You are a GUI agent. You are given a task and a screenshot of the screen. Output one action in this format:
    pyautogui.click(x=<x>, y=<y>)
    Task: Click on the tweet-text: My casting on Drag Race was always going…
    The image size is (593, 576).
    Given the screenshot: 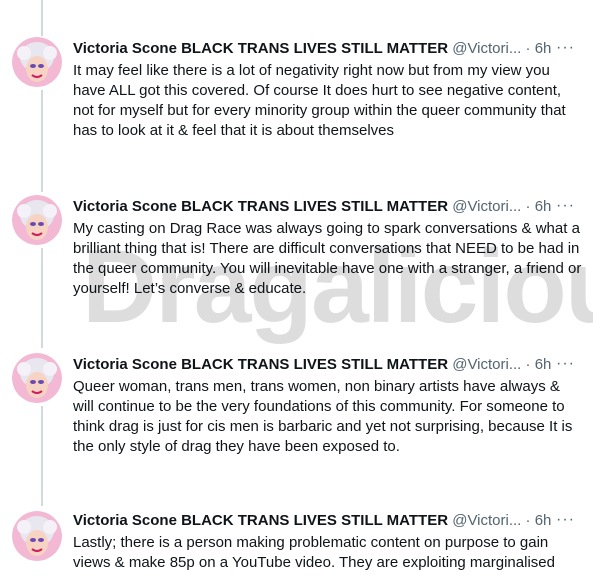 What is the action you would take?
    pyautogui.click(x=327, y=258)
    